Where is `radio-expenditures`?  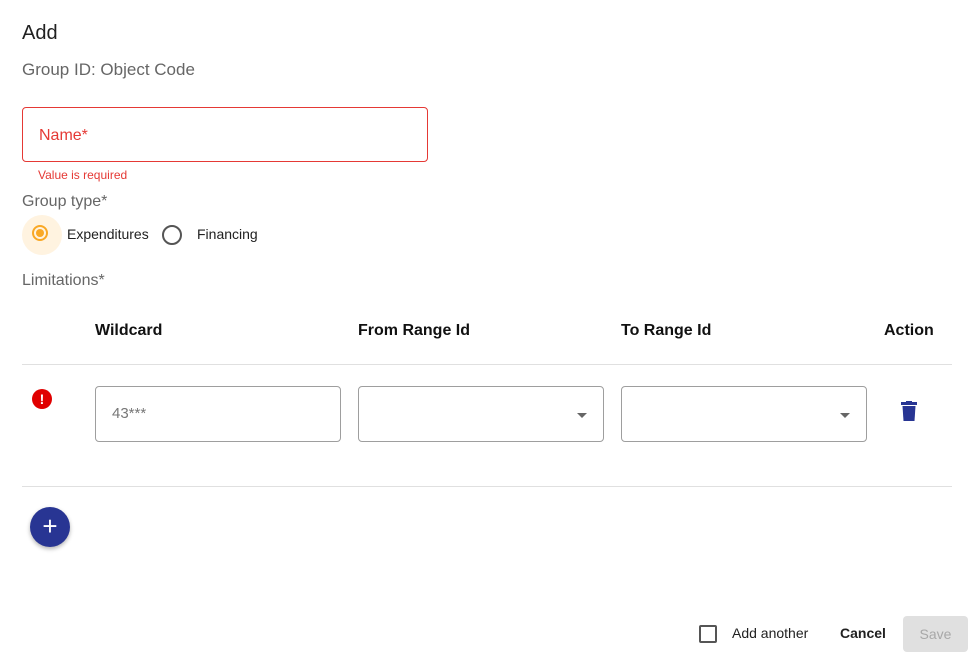
radio-expenditures is located at coordinates (42, 235).